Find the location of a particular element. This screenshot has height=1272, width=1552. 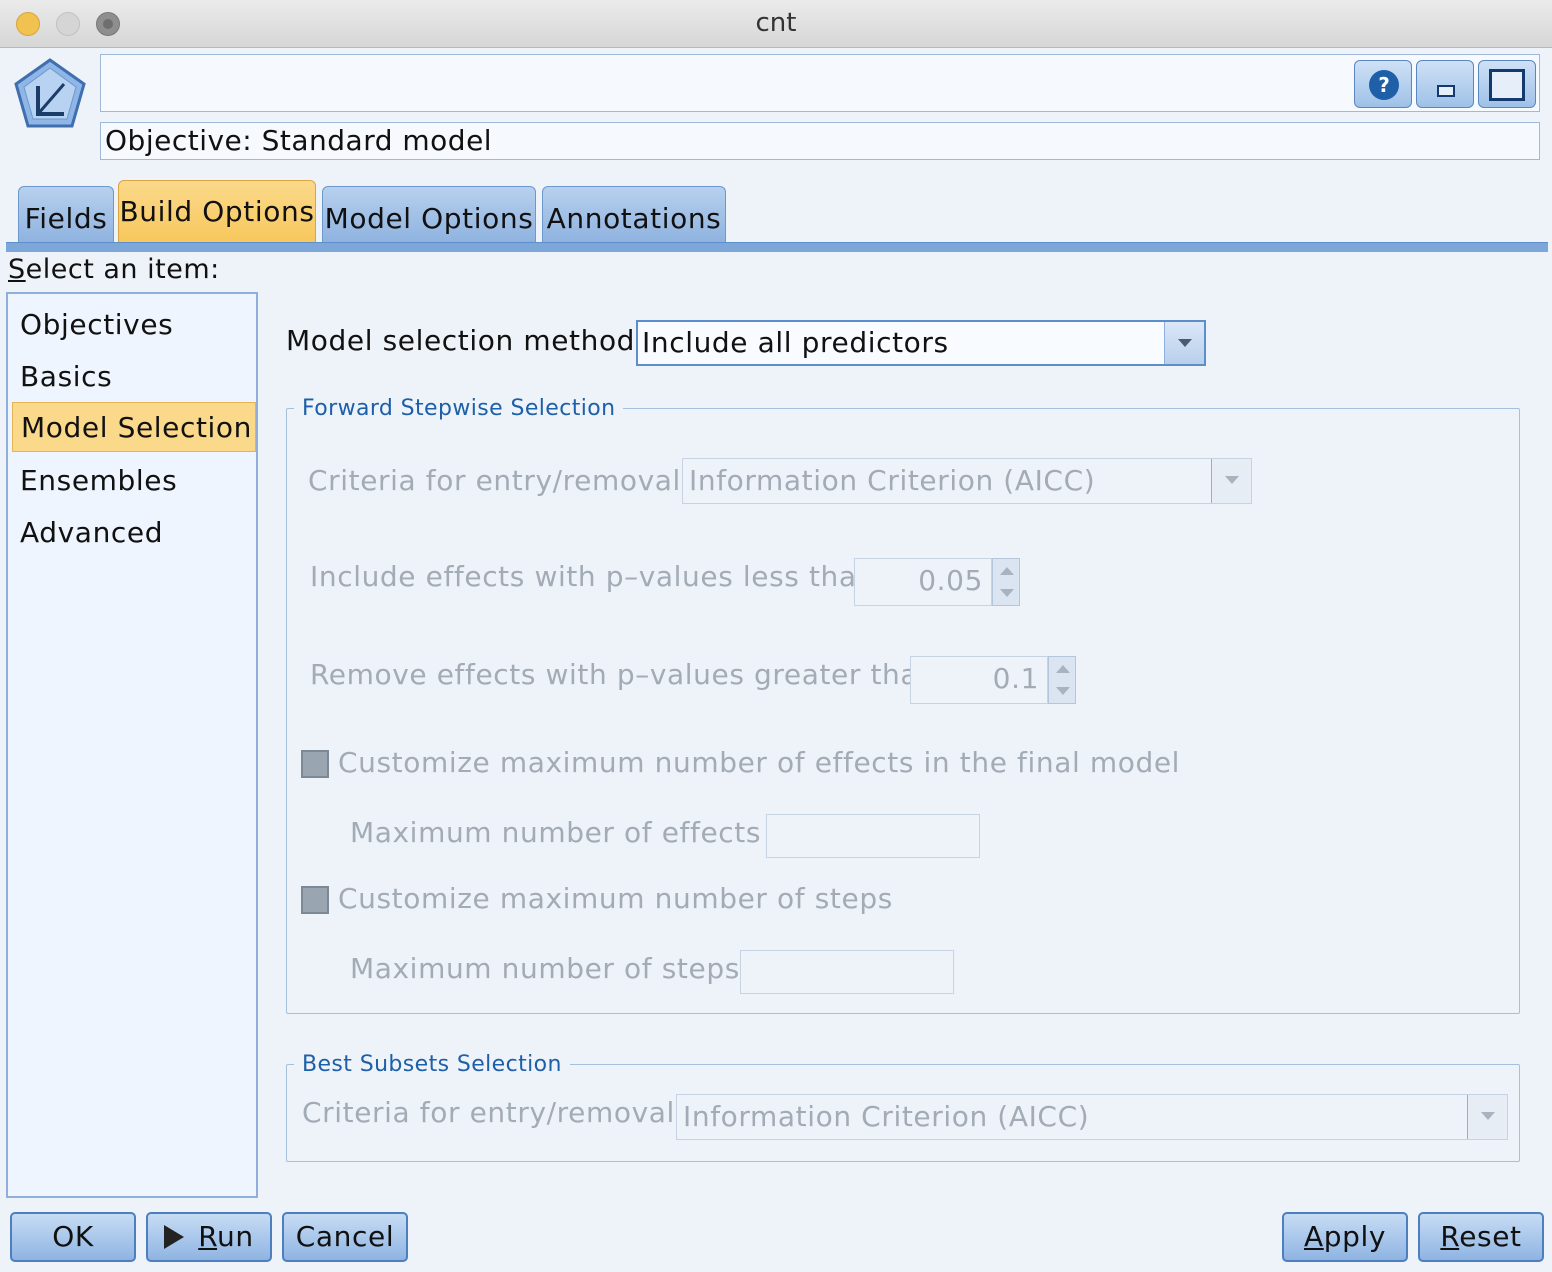

nav-item-model-selection: Model Selection is located at coordinates (134, 427).